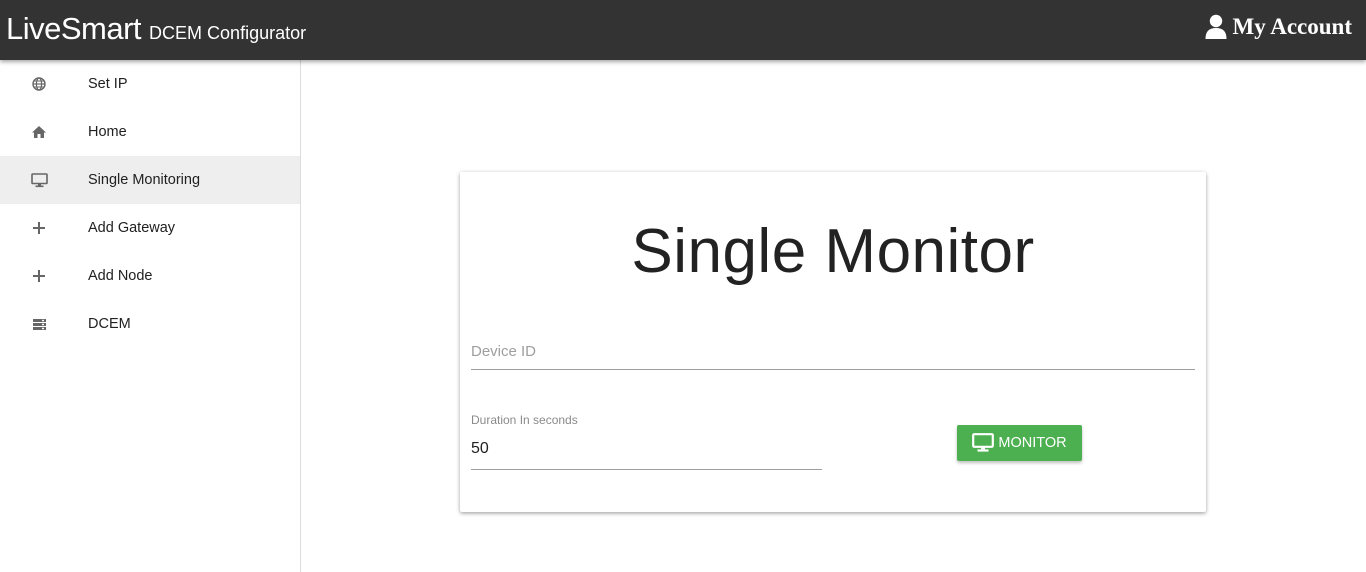 The width and height of the screenshot is (1366, 572). Describe the element at coordinates (39, 84) in the screenshot. I see `globe-icon` at that location.